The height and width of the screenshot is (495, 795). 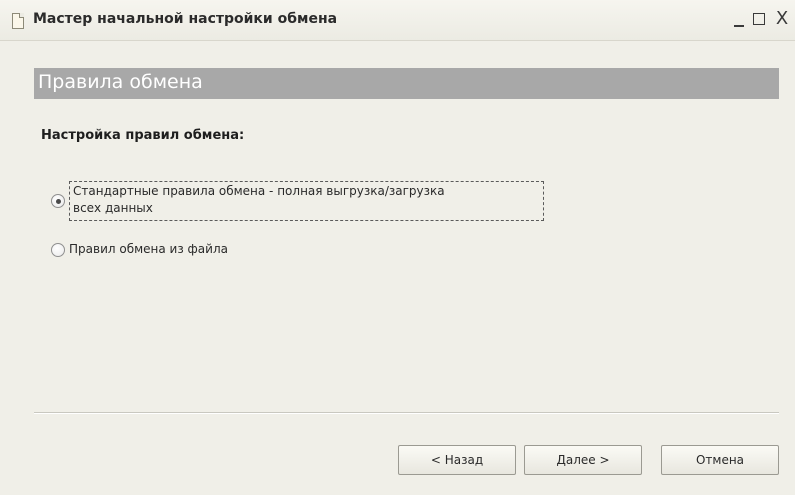 I want to click on option-standard-rules-line2: всех данных, so click(x=113, y=208).